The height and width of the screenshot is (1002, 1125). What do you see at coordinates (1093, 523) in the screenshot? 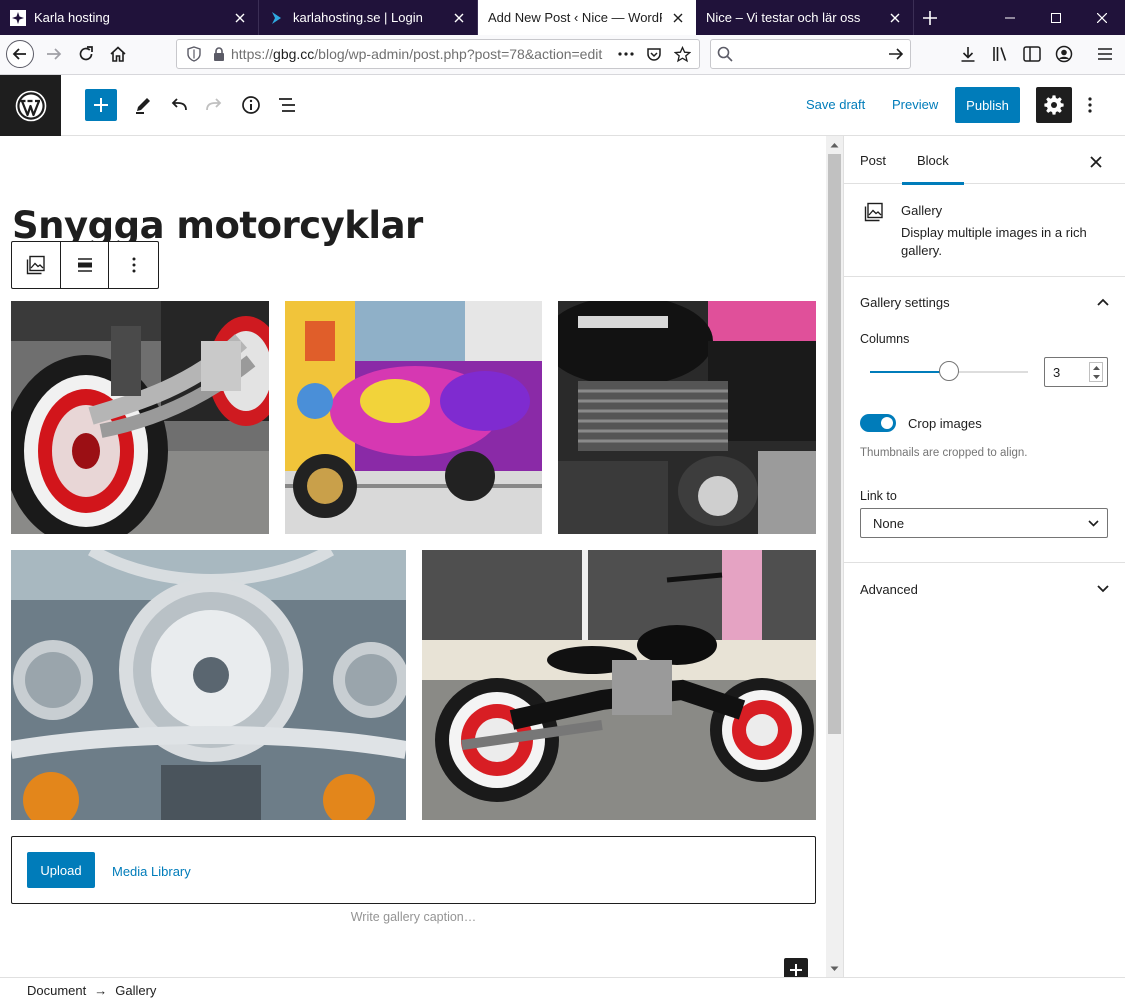
I see `chevron-down-icon` at bounding box center [1093, 523].